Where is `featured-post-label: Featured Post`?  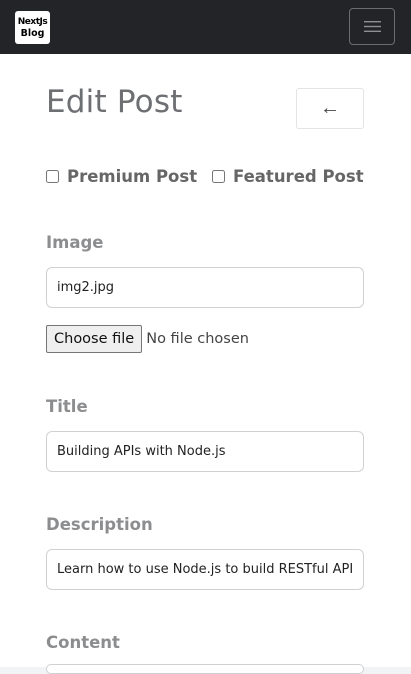
featured-post-label: Featured Post is located at coordinates (298, 176).